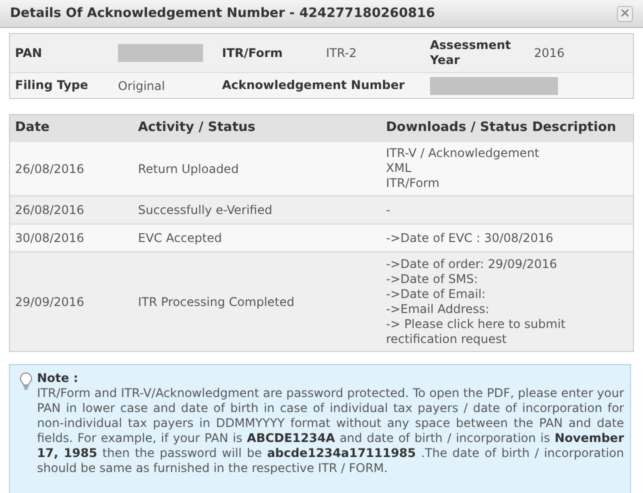  What do you see at coordinates (432, 279) in the screenshot?
I see `table-cell-text: ->Date of SMS:` at bounding box center [432, 279].